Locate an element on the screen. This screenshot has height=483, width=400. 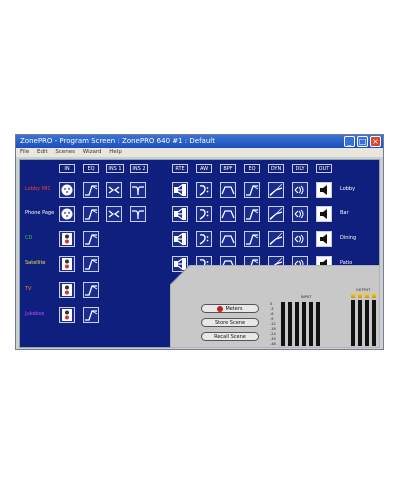
header-eq-in: EQ is located at coordinates (91, 168).